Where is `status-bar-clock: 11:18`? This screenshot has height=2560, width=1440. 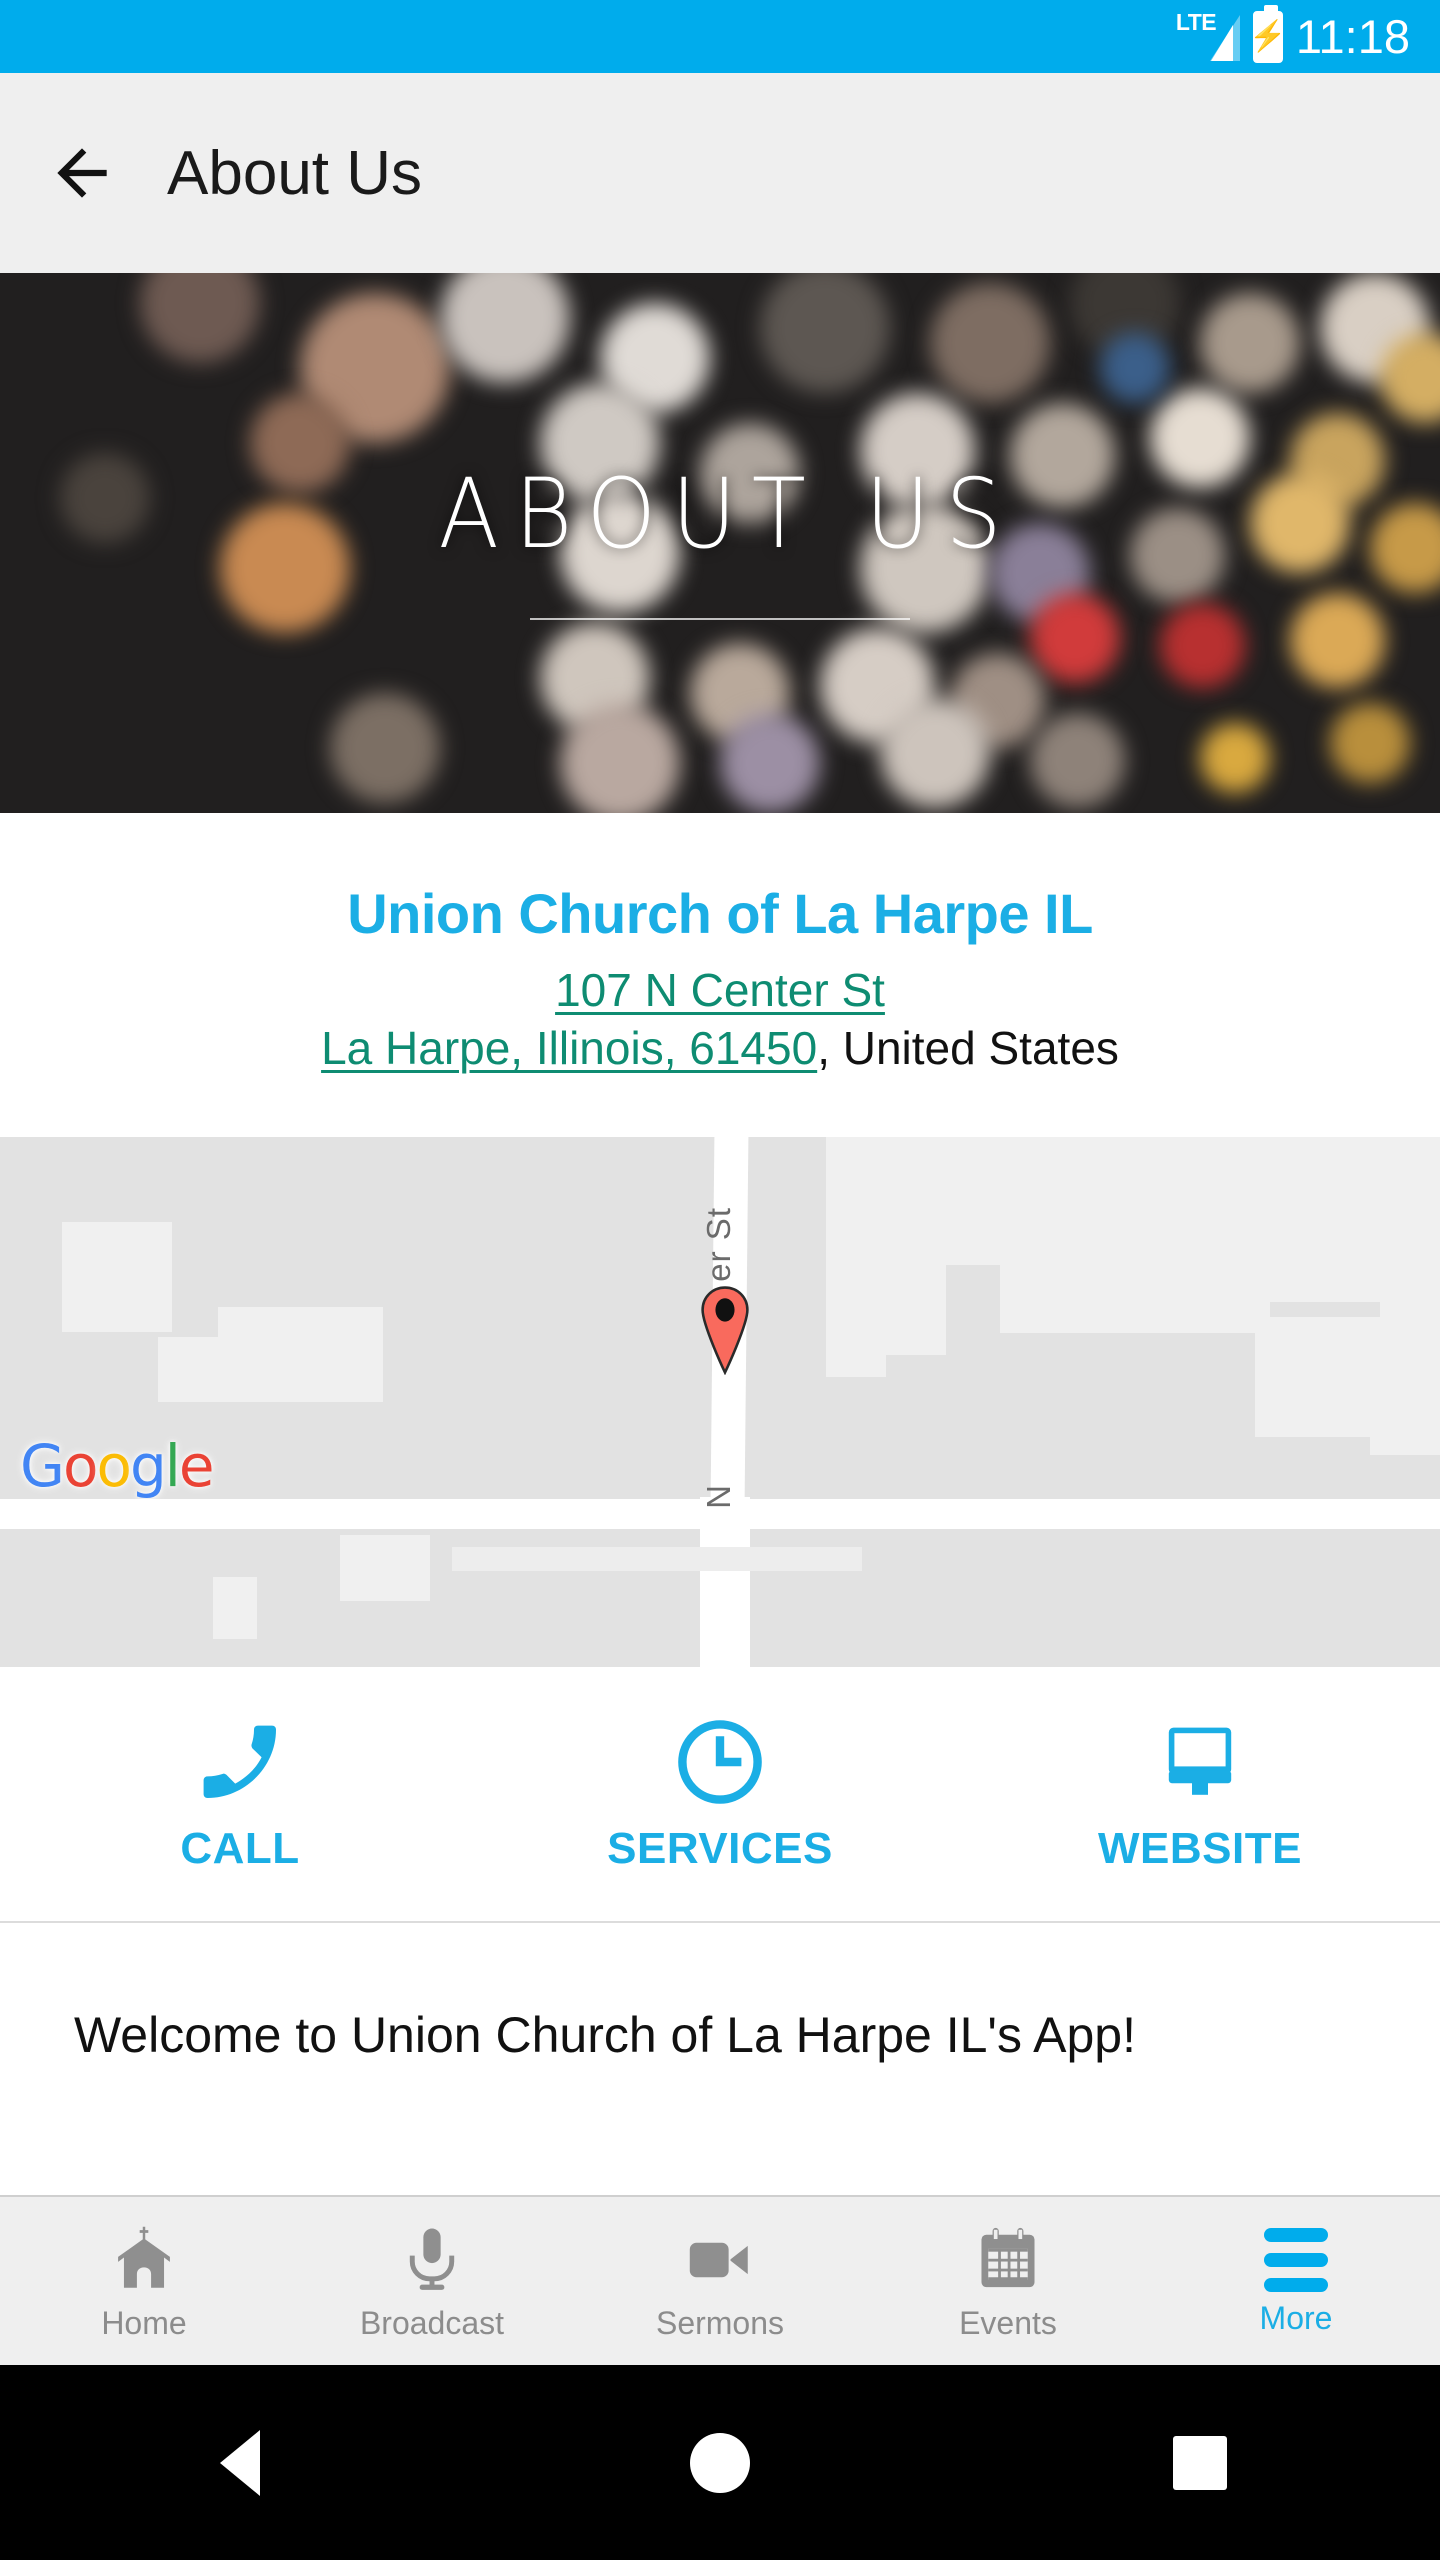 status-bar-clock: 11:18 is located at coordinates (1352, 36).